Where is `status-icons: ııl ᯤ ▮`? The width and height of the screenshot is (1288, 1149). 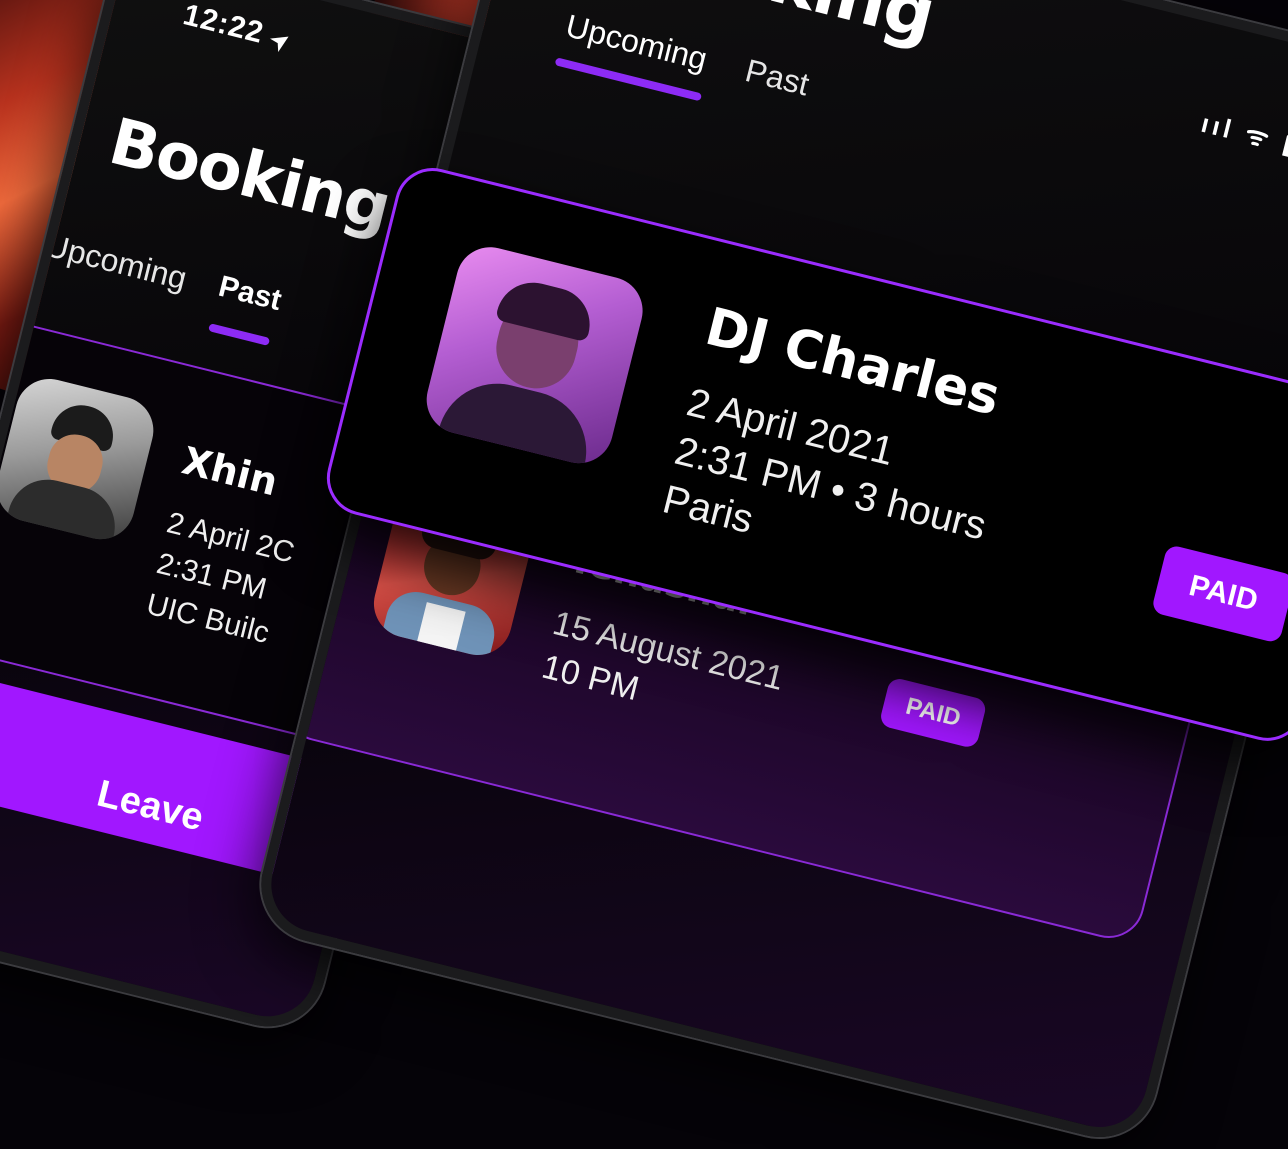 status-icons: ııl ᯤ ▮ is located at coordinates (1243, 134).